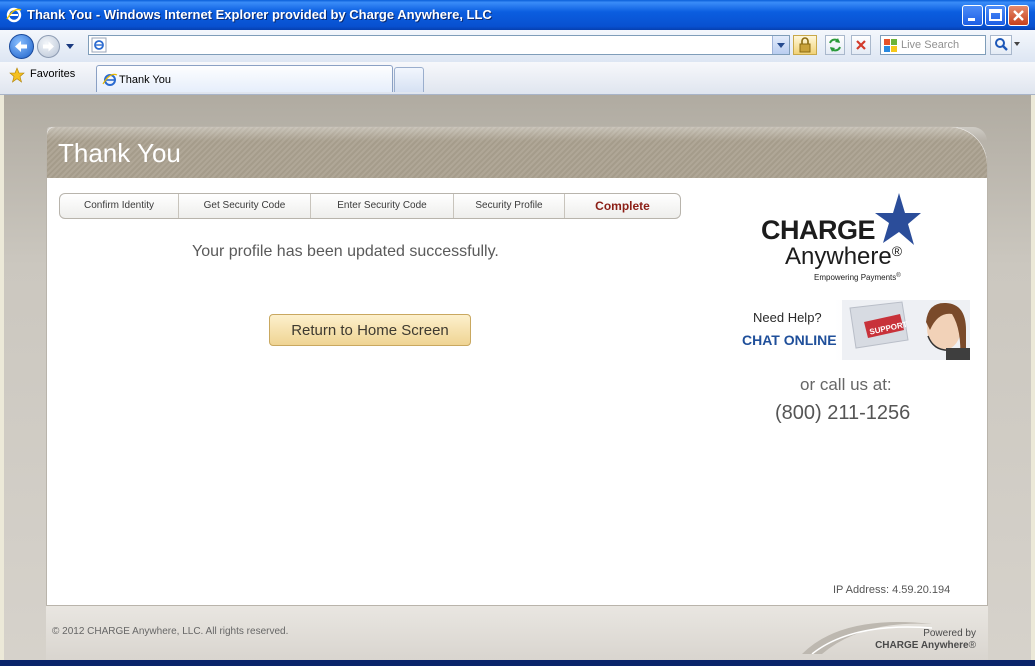 Image resolution: width=1035 pixels, height=666 pixels. What do you see at coordinates (119, 206) in the screenshot?
I see `step-confirm-identity: Confirm Identity` at bounding box center [119, 206].